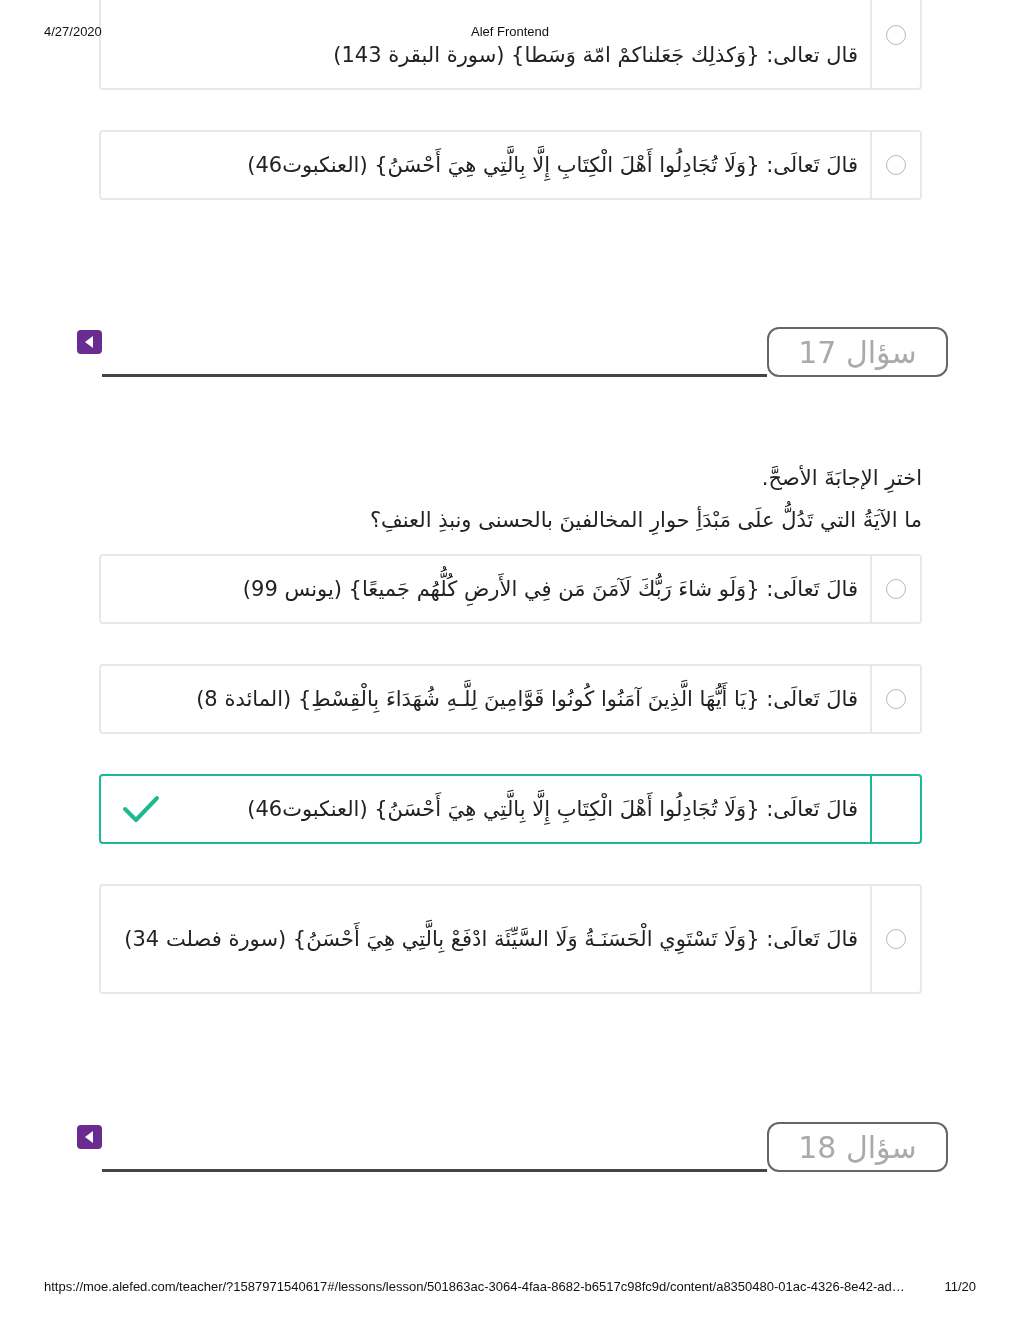  Describe the element at coordinates (485, 939) in the screenshot. I see `option-text: قالَ تَعالَى: {وَلَا تَسْتَوِي الْحَسَنَـةُ وَلَا السَّيِّئَة ادْفَعْ بِالَّتِي هِيَ أَحْسَنُ} (سورة فصلت 34)` at that location.